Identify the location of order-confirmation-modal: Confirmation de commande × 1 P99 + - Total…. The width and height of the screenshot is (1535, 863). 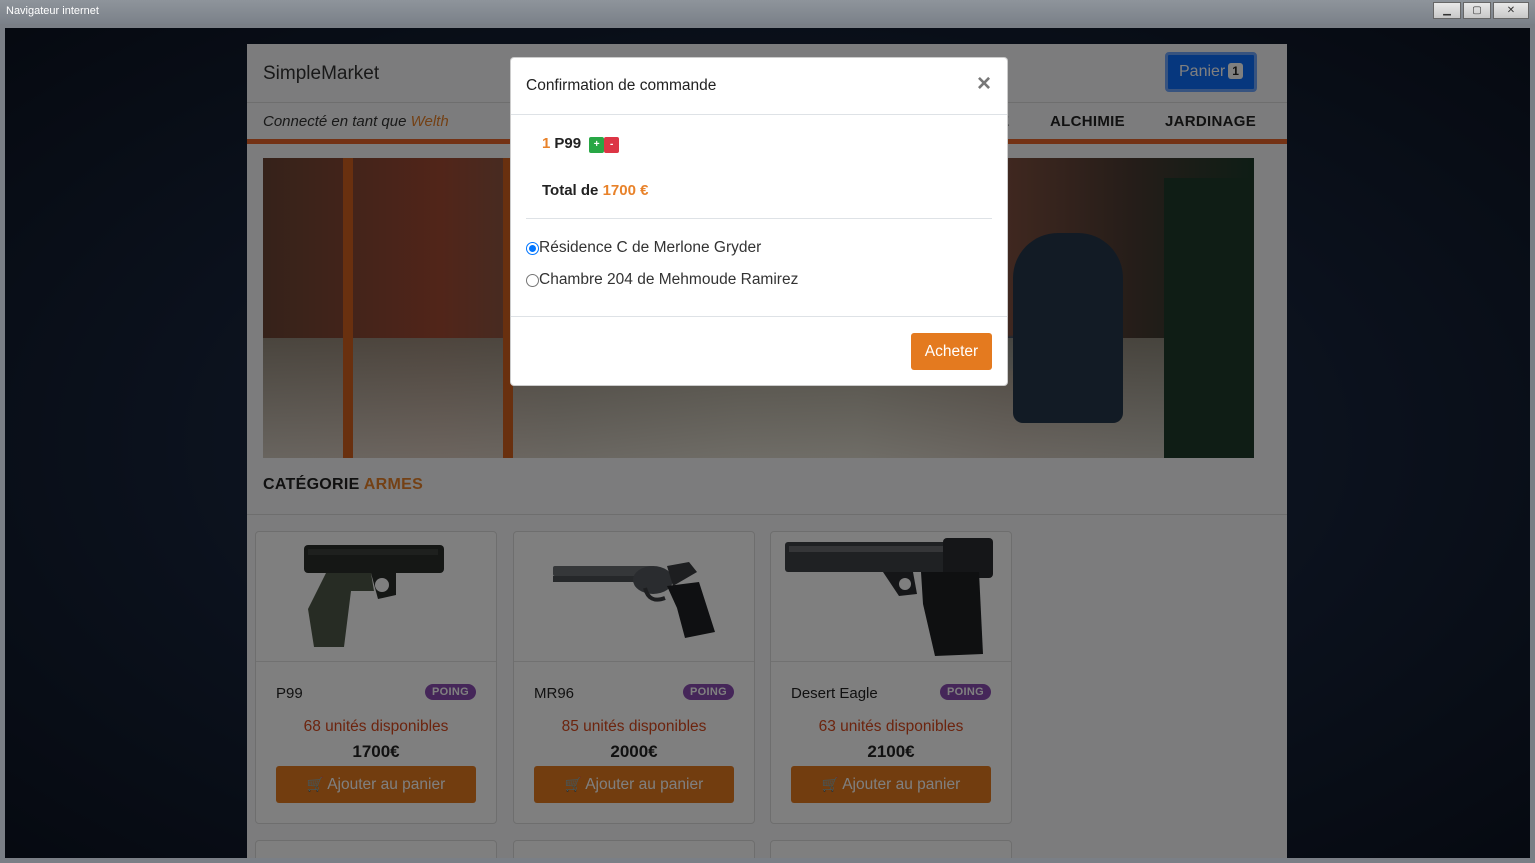
(759, 221).